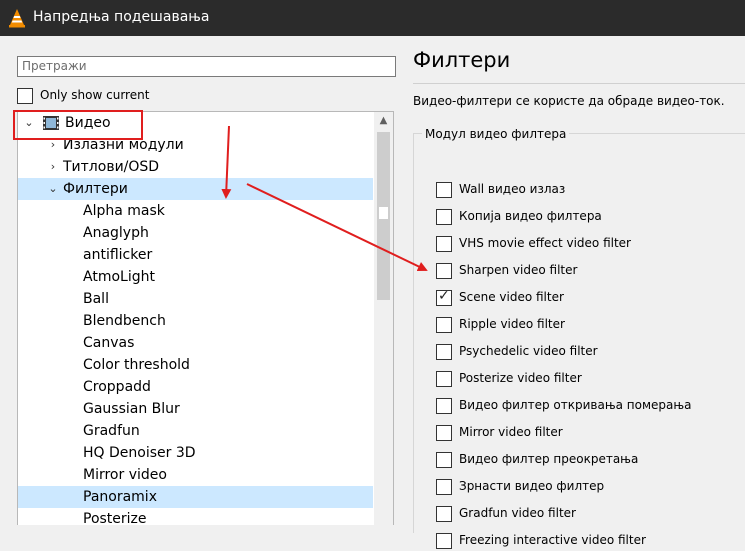 This screenshot has height=551, width=745. I want to click on tree-item-label: Филтери, so click(95, 189).